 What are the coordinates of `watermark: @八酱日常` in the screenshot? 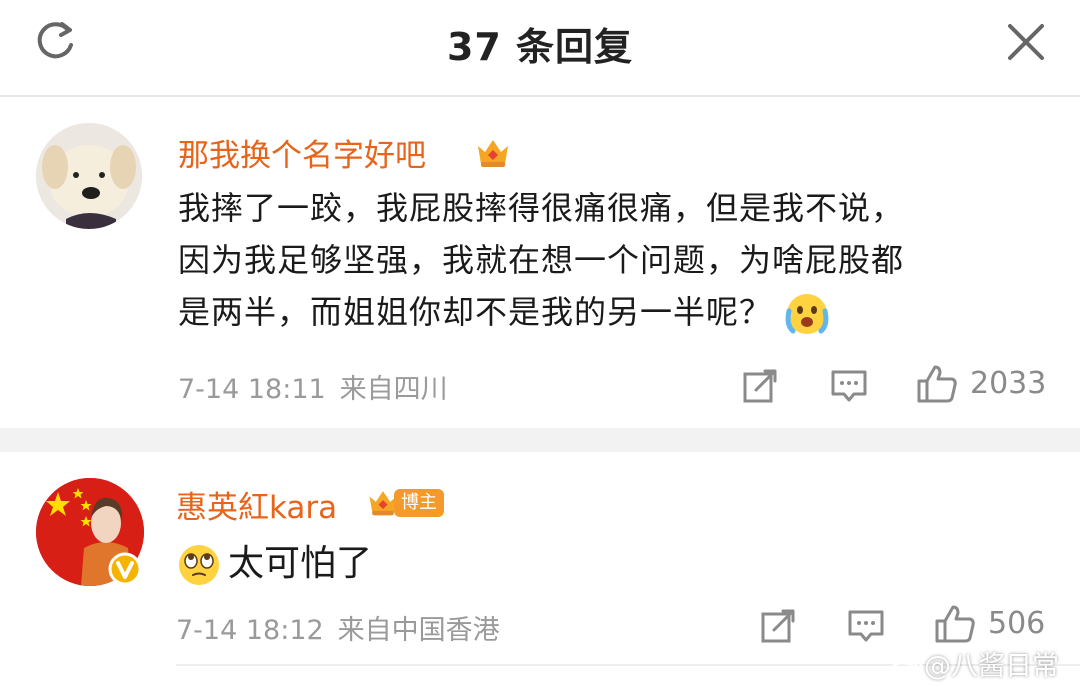 It's located at (973, 663).